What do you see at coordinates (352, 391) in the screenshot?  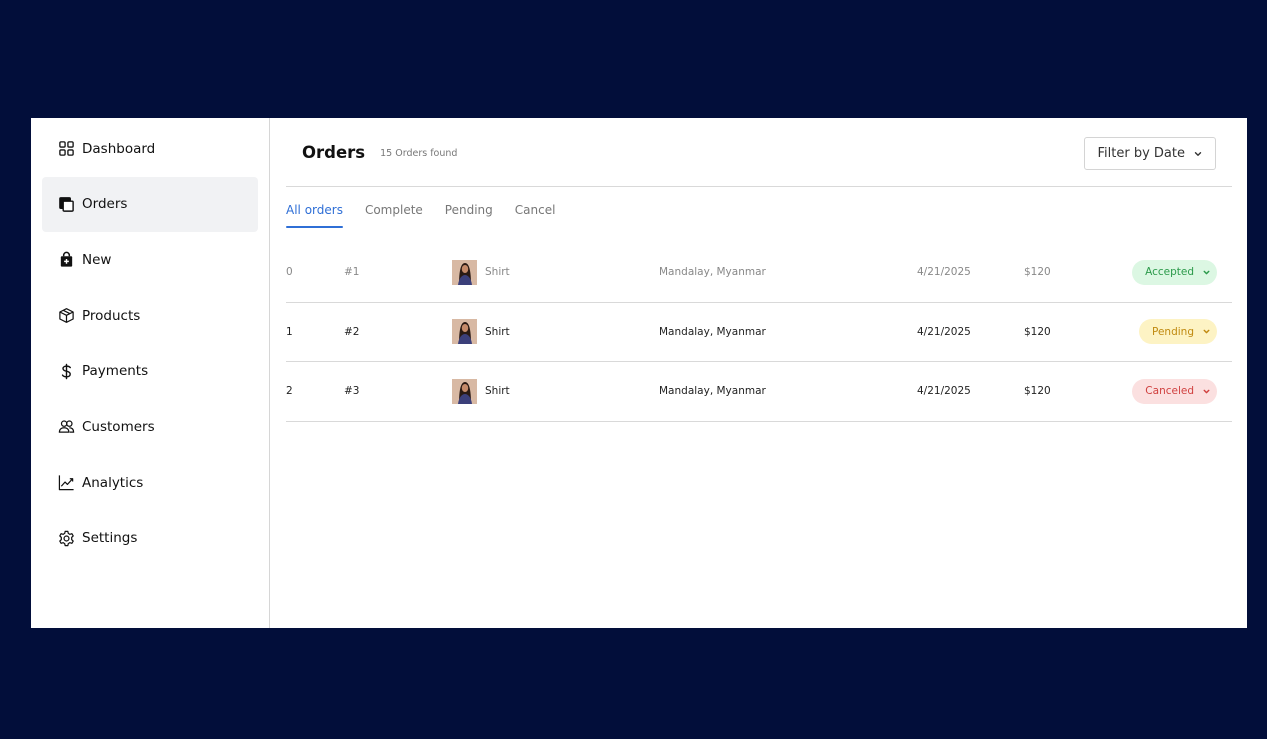 I see `order-id: #3` at bounding box center [352, 391].